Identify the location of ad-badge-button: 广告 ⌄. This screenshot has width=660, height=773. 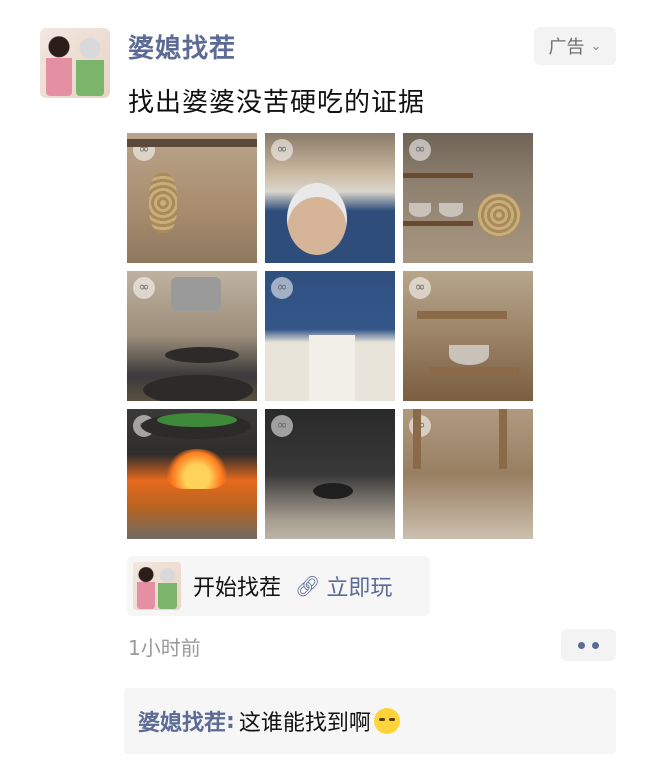
(575, 46).